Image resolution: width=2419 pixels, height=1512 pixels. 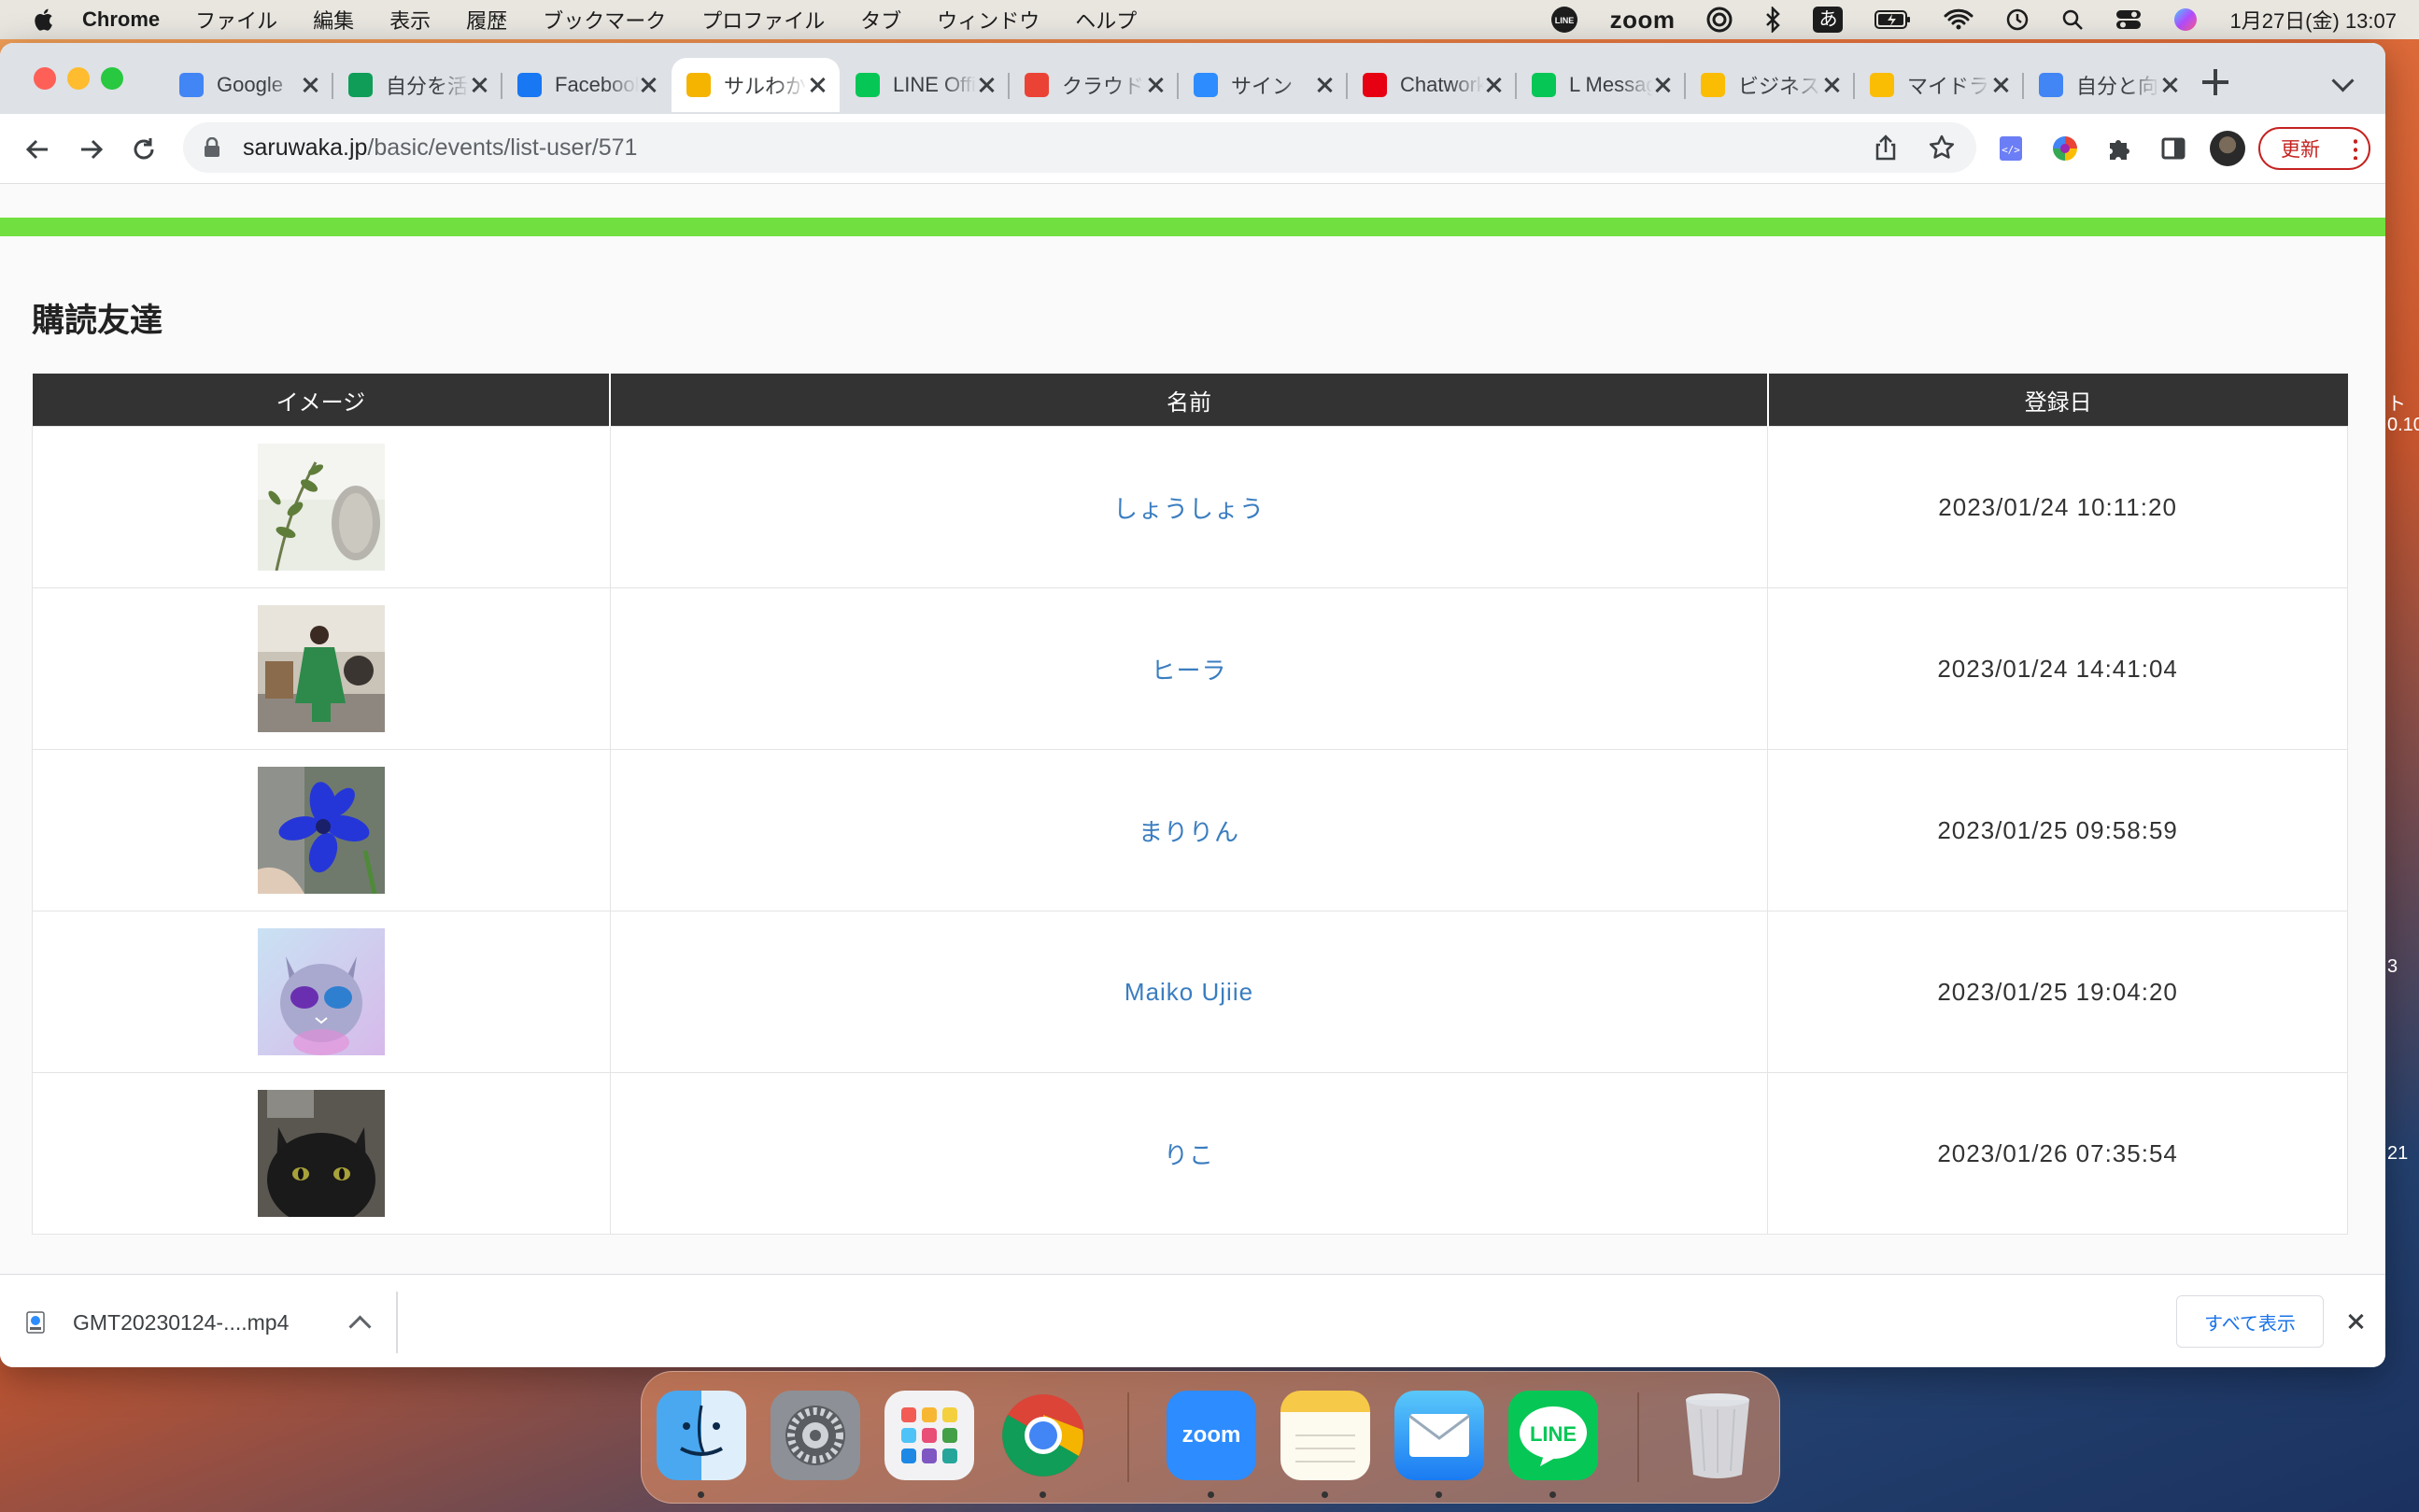 I want to click on close-window-button, so click(x=45, y=78).